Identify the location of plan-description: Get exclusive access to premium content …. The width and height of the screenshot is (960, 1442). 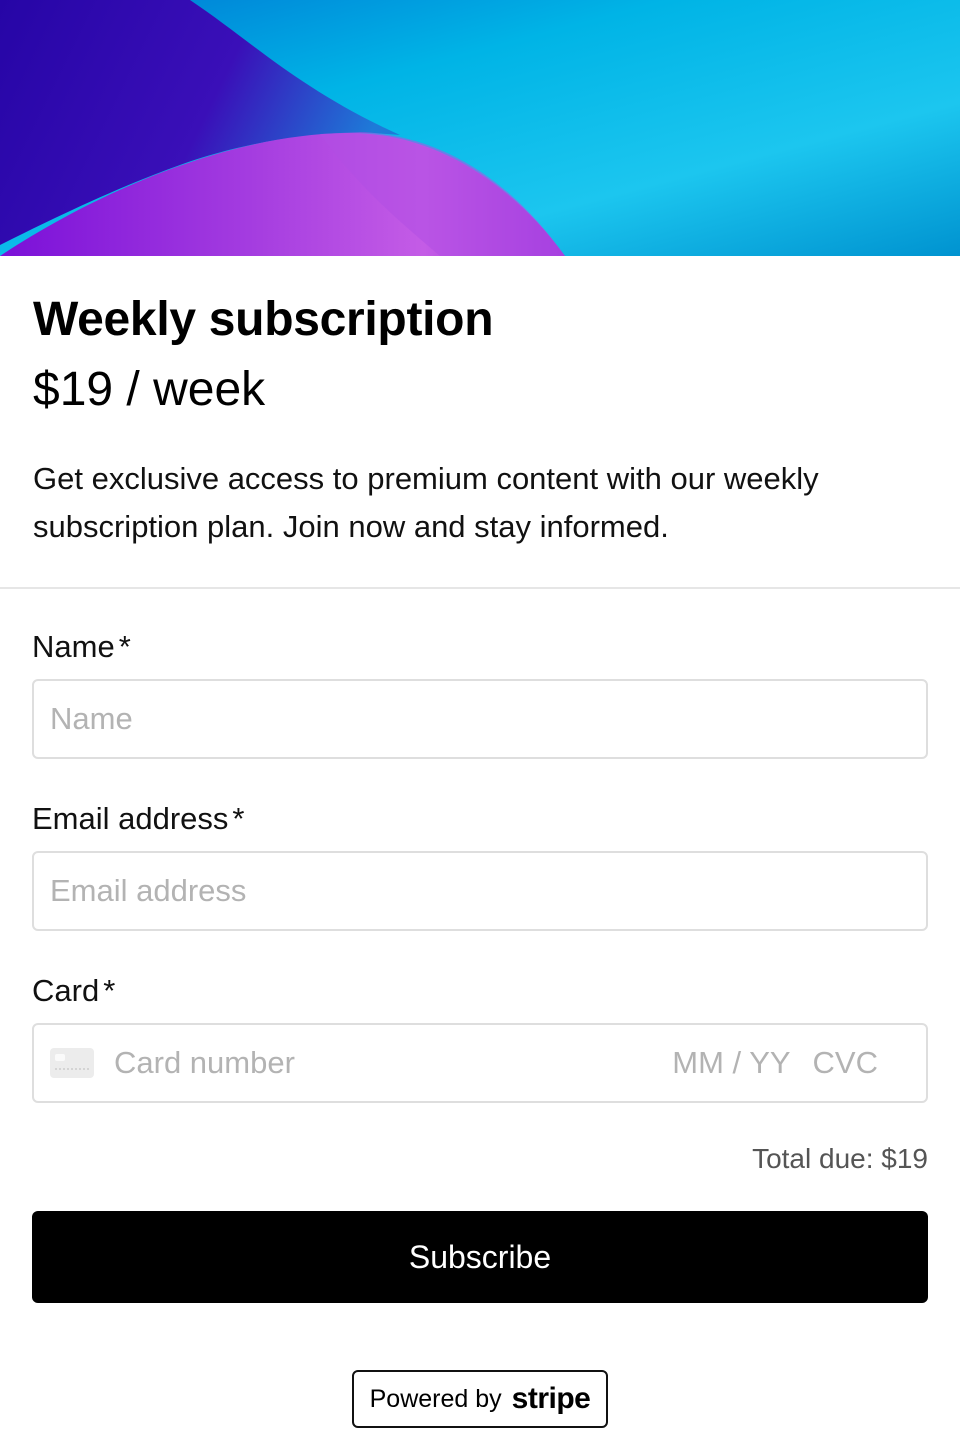
(426, 502).